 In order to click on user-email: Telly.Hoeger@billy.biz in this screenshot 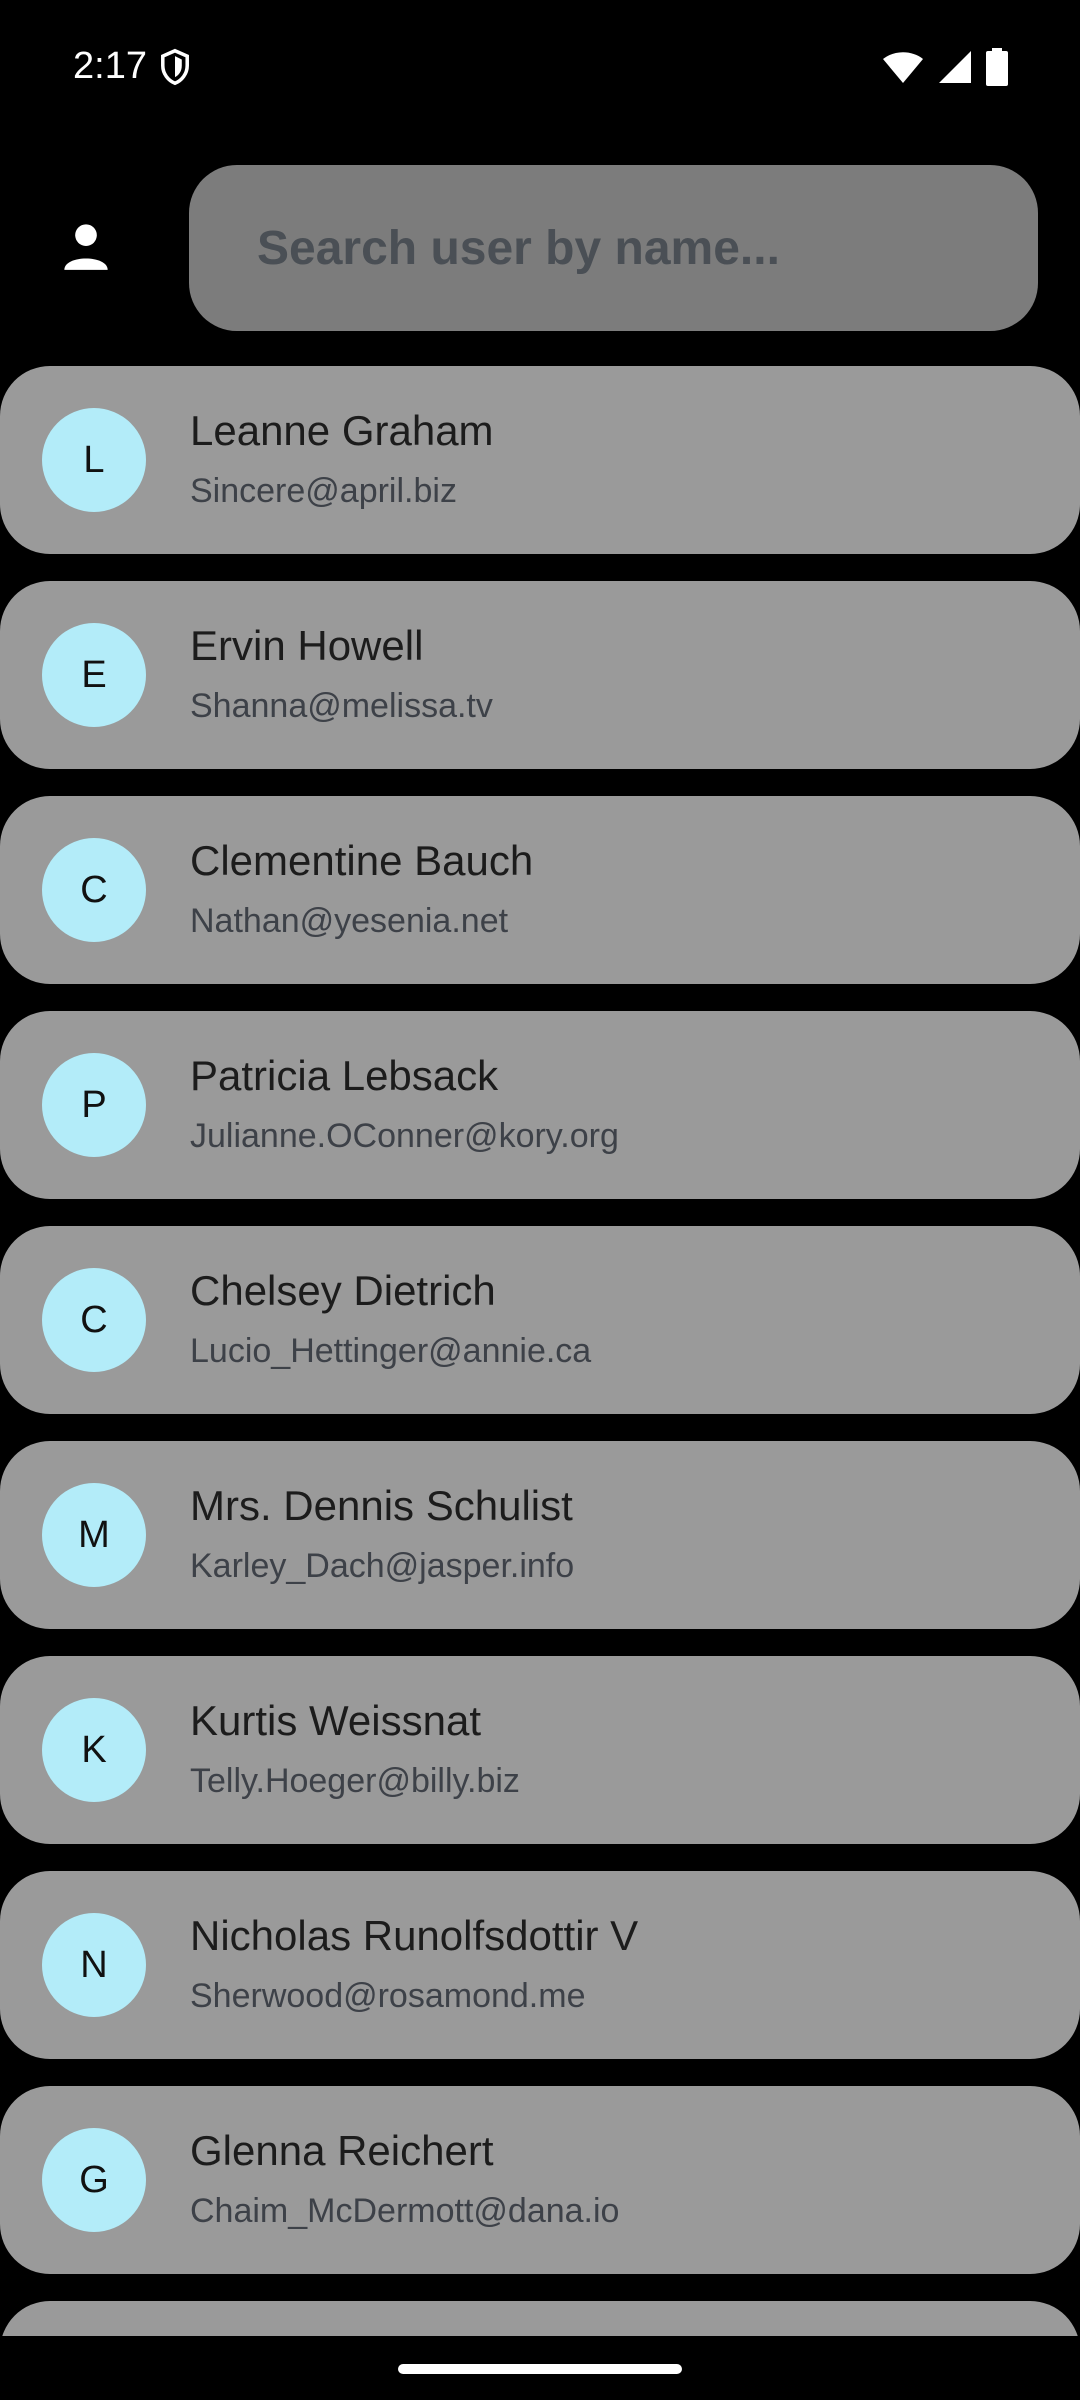, I will do `click(355, 1781)`.